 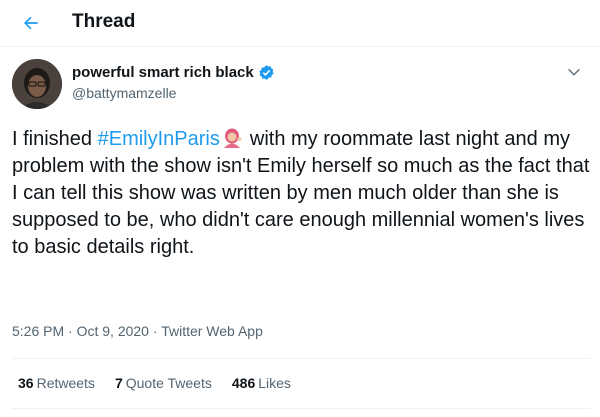 What do you see at coordinates (168, 383) in the screenshot?
I see `quotes-label: Quote Tweets` at bounding box center [168, 383].